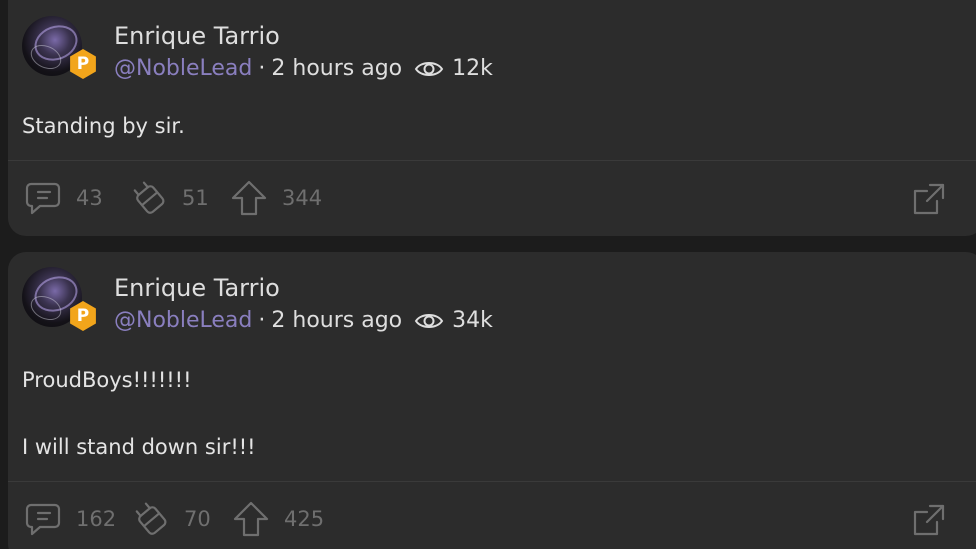 Image resolution: width=976 pixels, height=549 pixels. Describe the element at coordinates (195, 198) in the screenshot. I see `repost-count: 51` at that location.